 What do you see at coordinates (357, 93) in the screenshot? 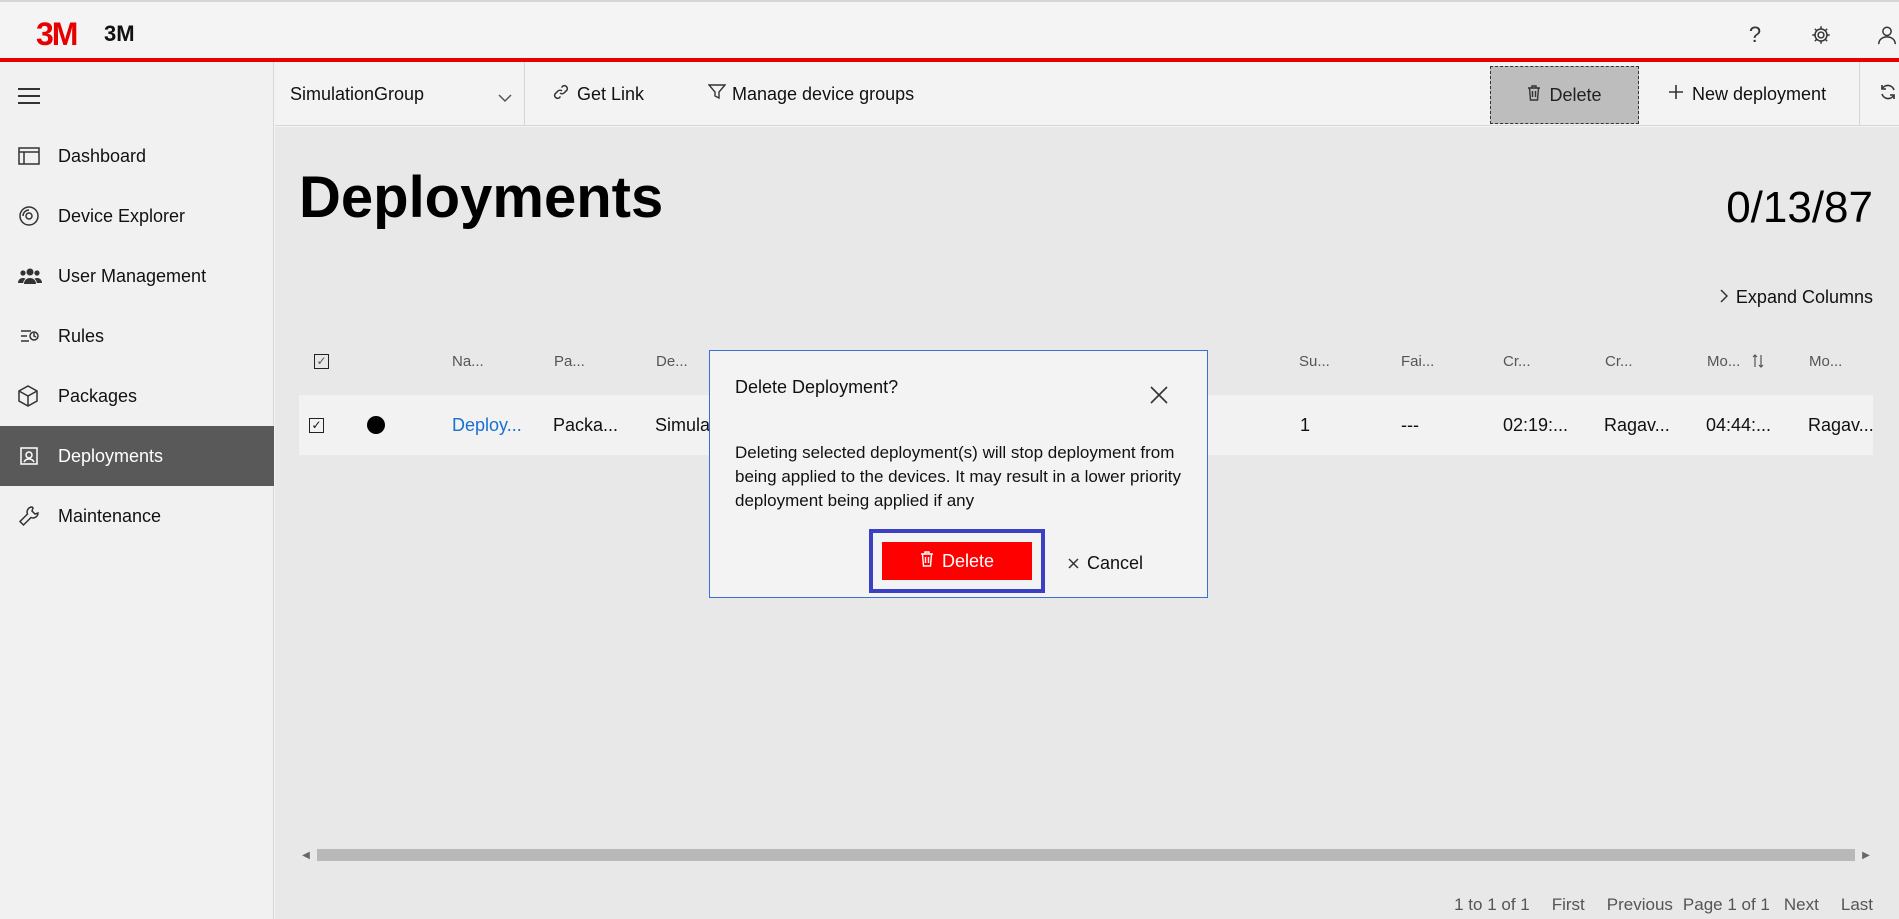
I see `device-group-value: SimulationGroup` at bounding box center [357, 93].